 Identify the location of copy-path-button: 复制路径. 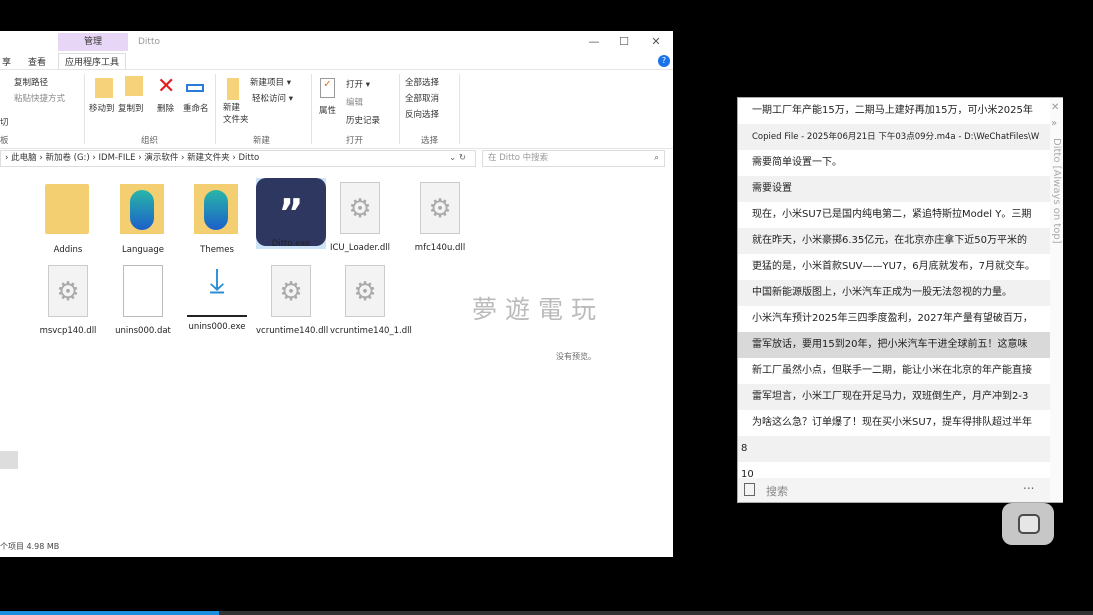
(31, 82).